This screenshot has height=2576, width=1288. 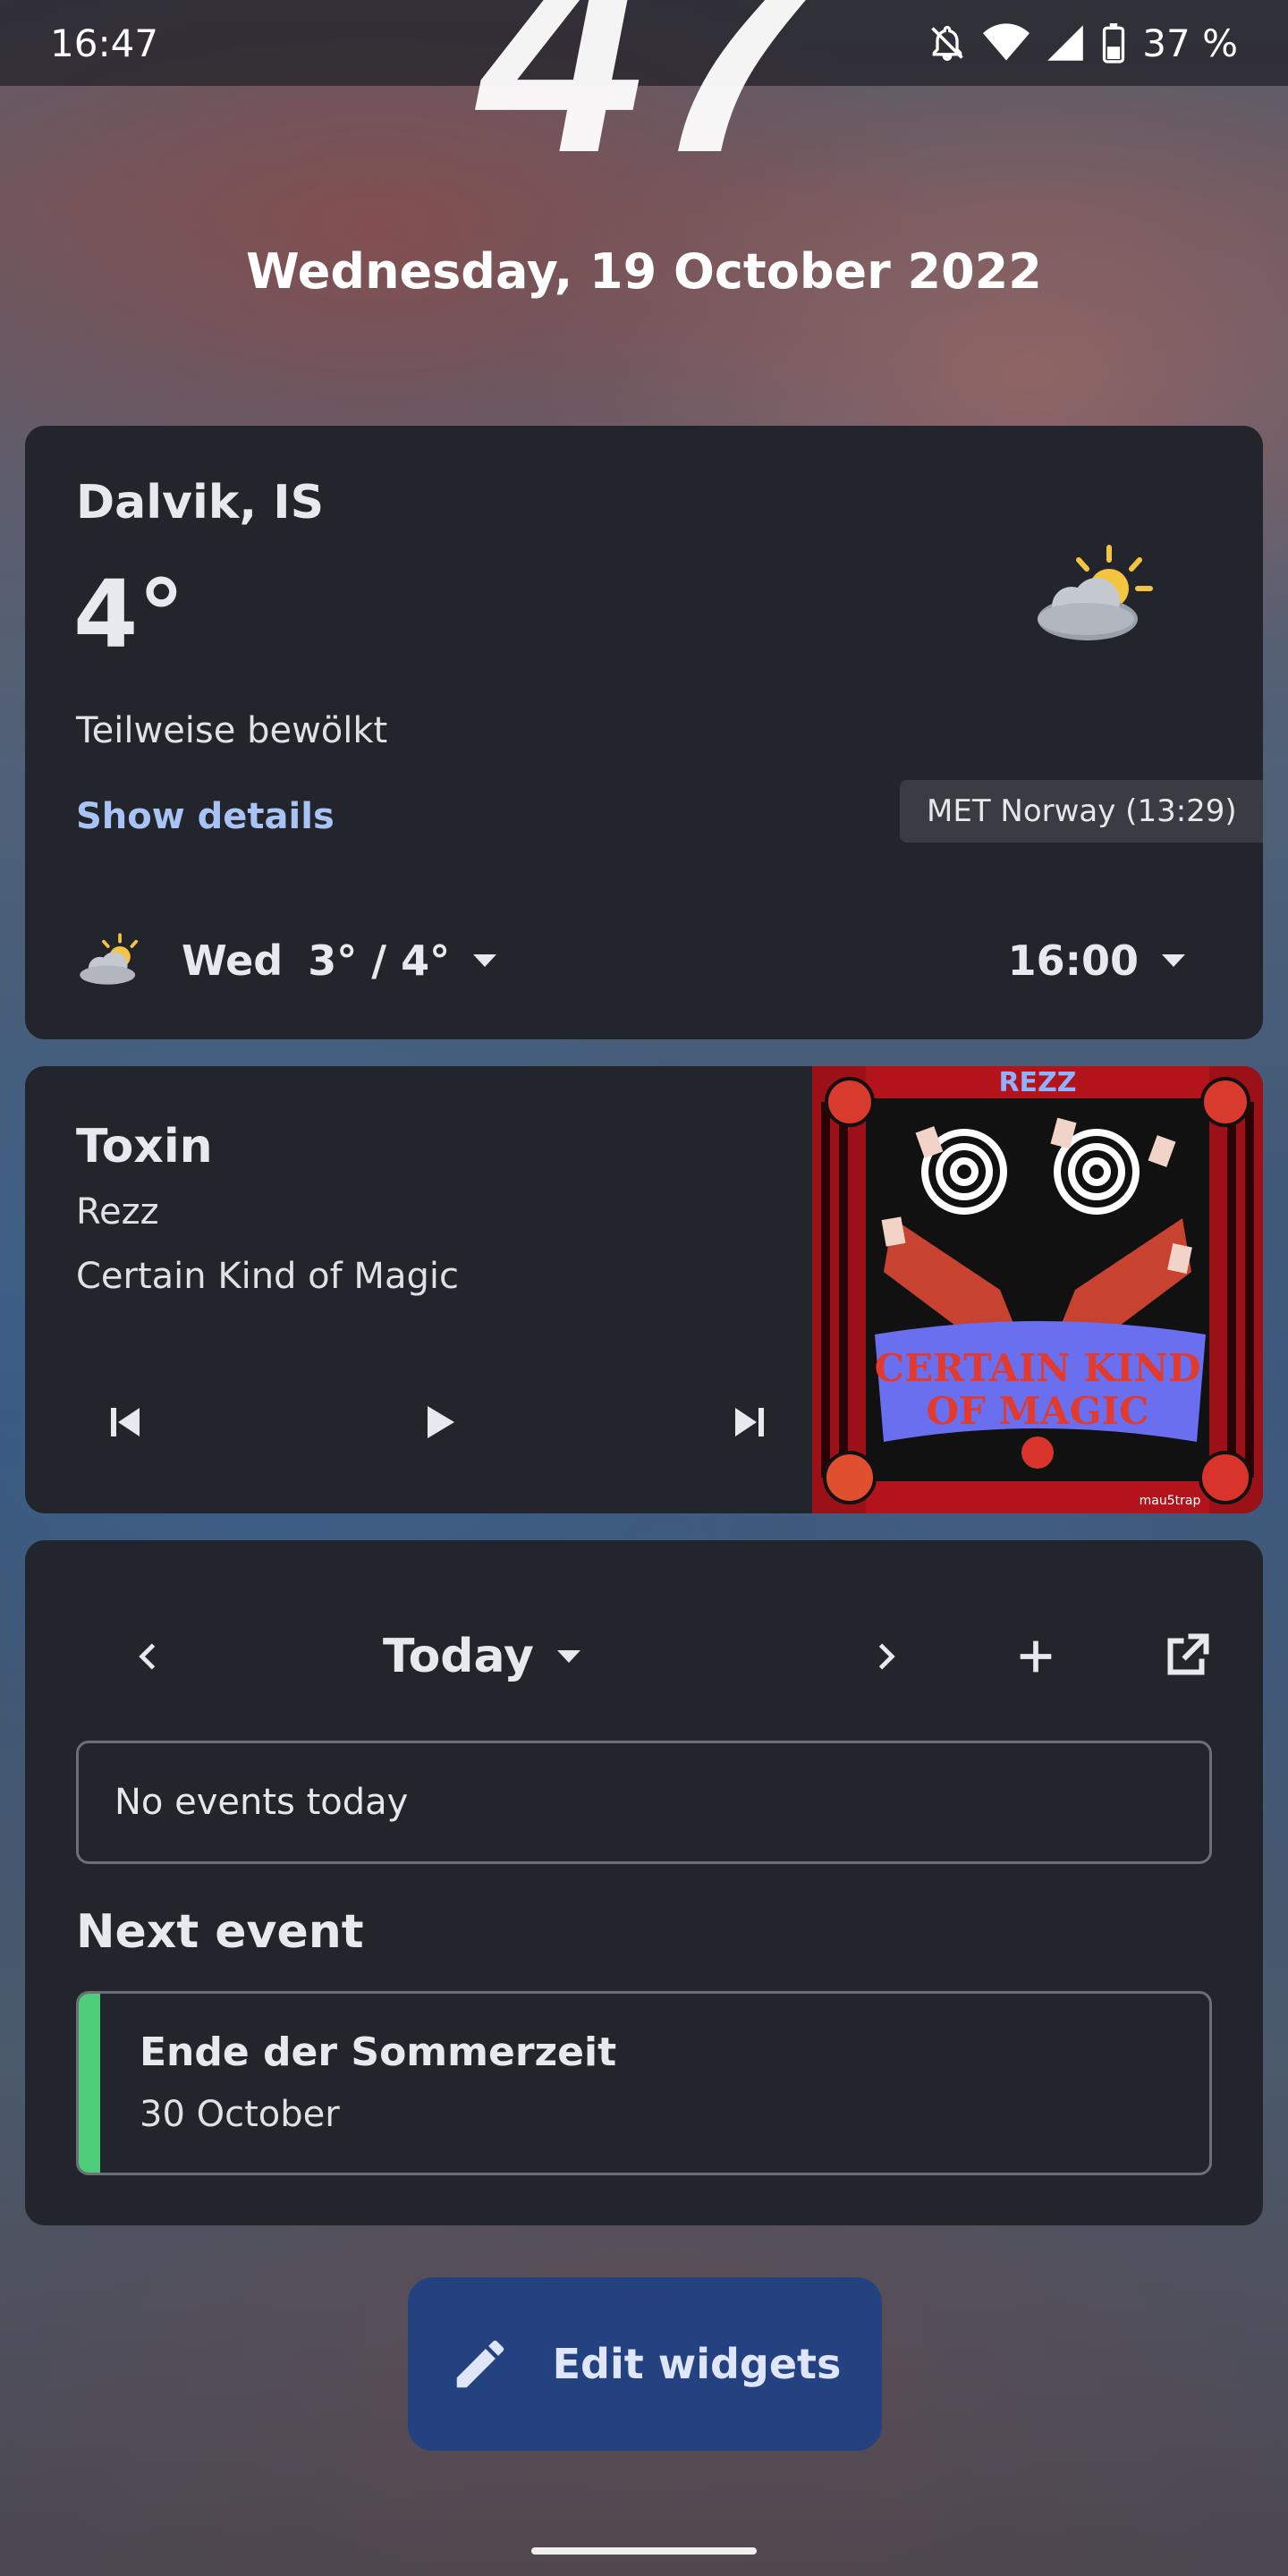 I want to click on chevron-right-icon, so click(x=886, y=1656).